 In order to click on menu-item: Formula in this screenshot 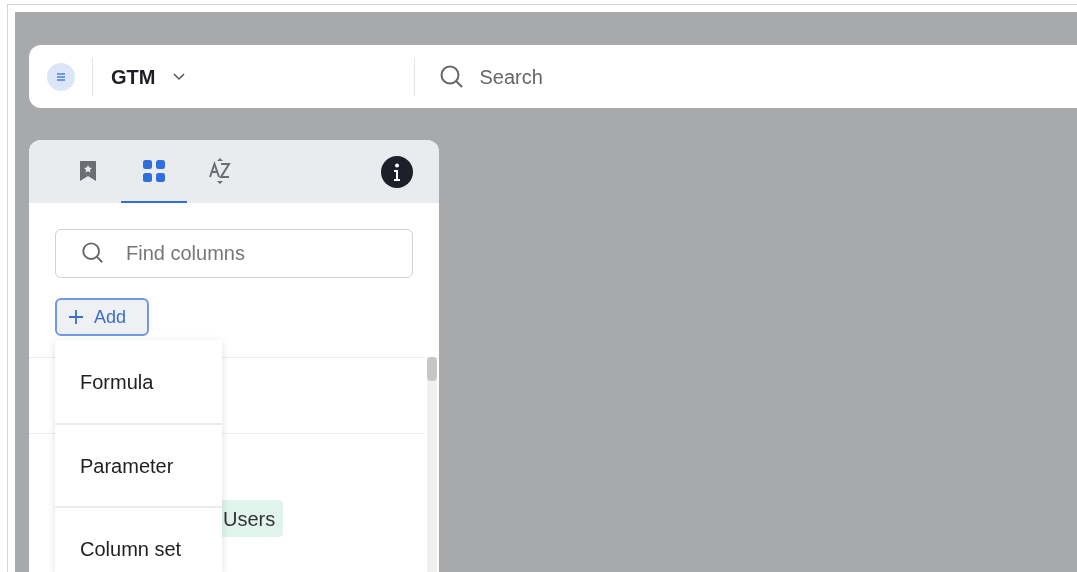, I will do `click(138, 381)`.